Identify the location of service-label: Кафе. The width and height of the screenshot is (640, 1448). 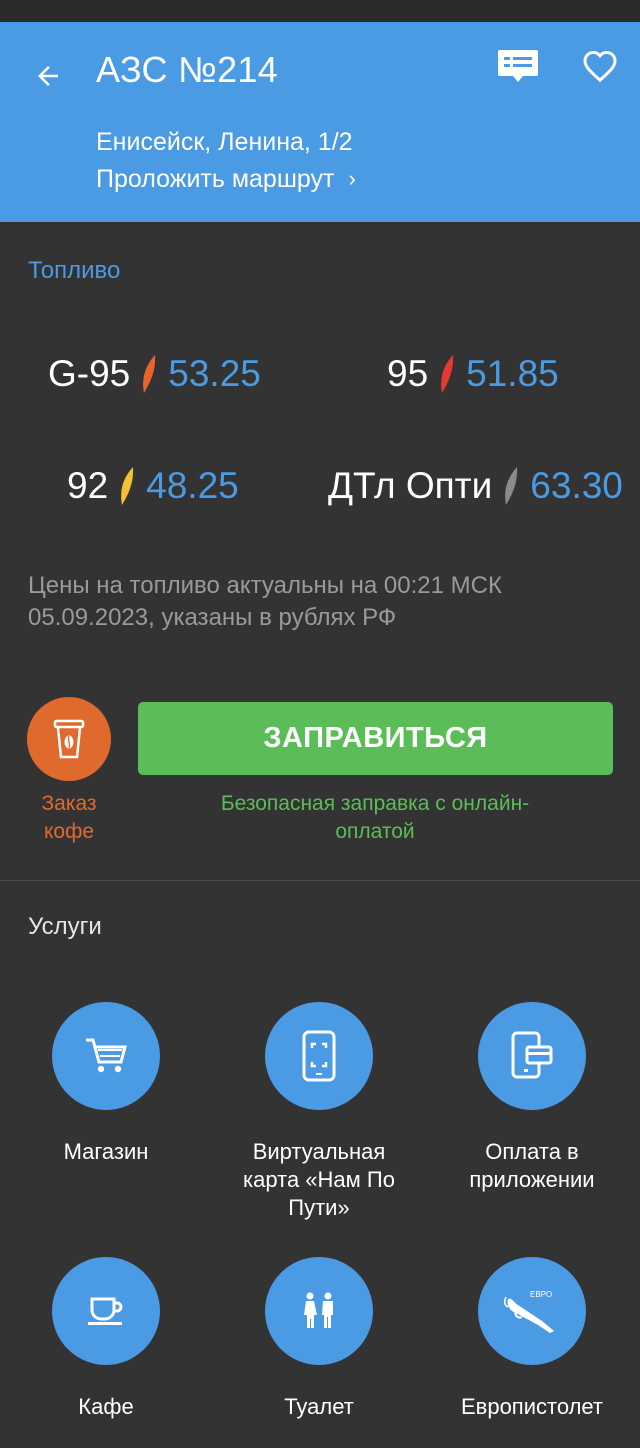
(106, 1406).